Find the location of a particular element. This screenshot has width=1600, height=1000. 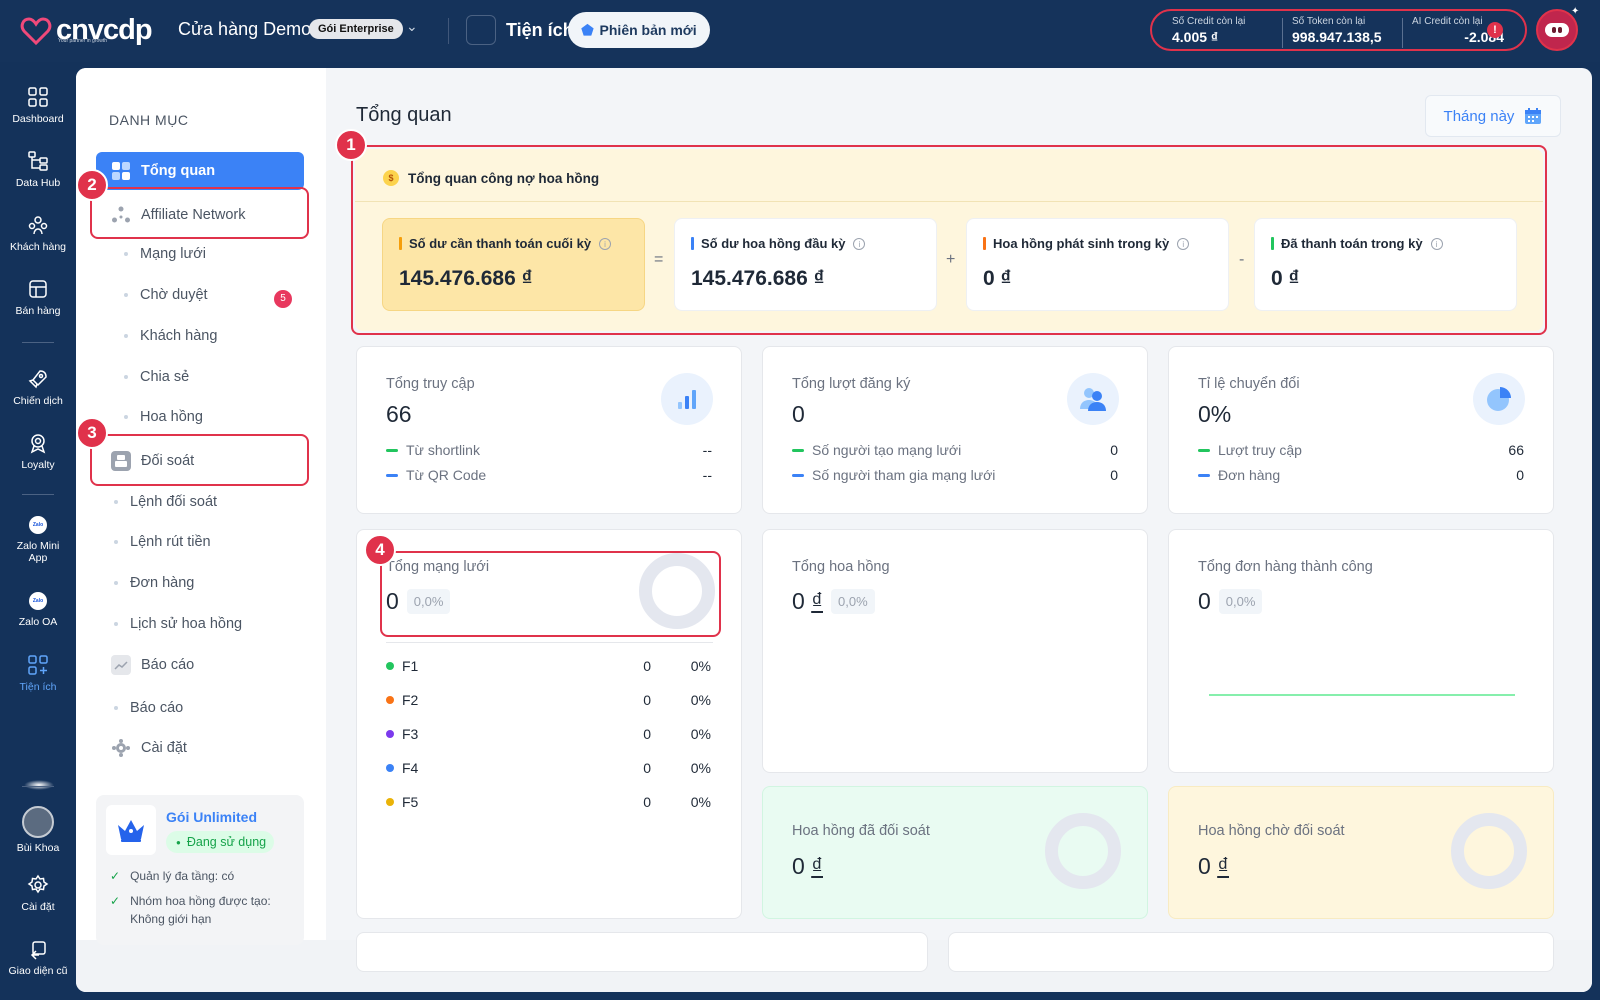

nav-zalo-oa: Zalo Zalo OA is located at coordinates (38, 610).